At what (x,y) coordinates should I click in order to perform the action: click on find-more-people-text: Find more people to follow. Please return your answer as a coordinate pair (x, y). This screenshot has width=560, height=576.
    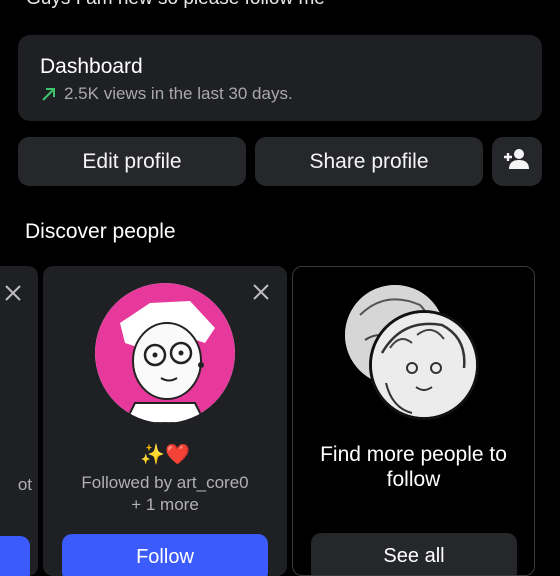
    Looking at the image, I should click on (413, 467).